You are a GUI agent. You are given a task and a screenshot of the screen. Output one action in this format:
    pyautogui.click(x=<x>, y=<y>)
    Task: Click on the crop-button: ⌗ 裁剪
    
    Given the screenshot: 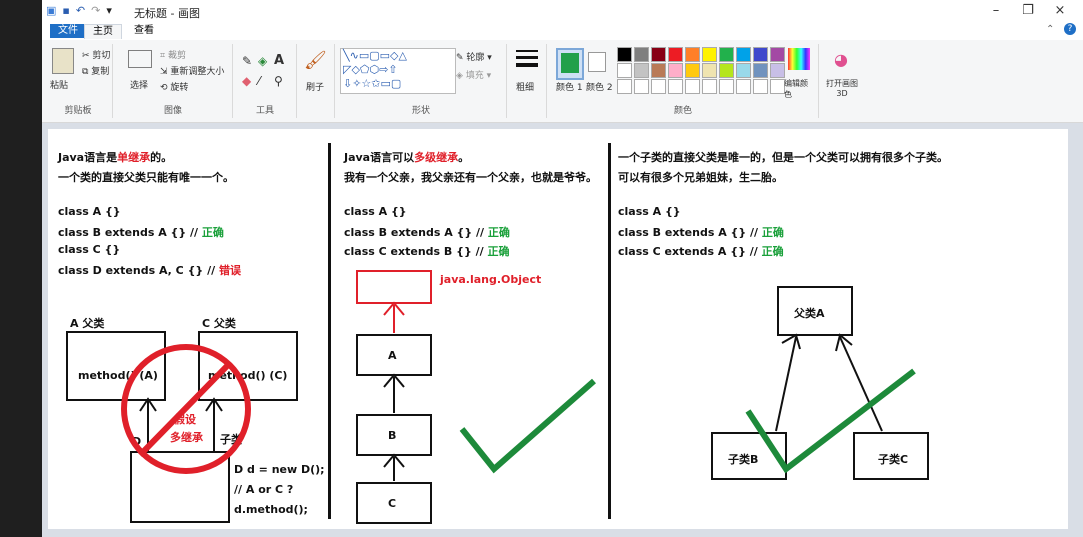 What is the action you would take?
    pyautogui.click(x=173, y=54)
    